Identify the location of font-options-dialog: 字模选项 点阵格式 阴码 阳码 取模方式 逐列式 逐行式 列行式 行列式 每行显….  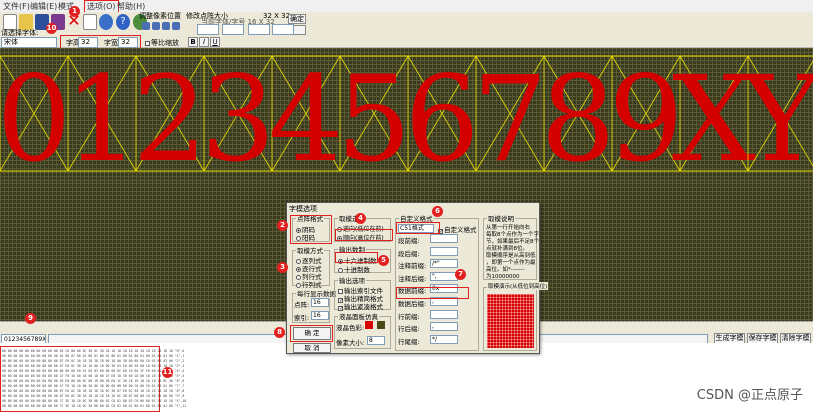
(417, 278).